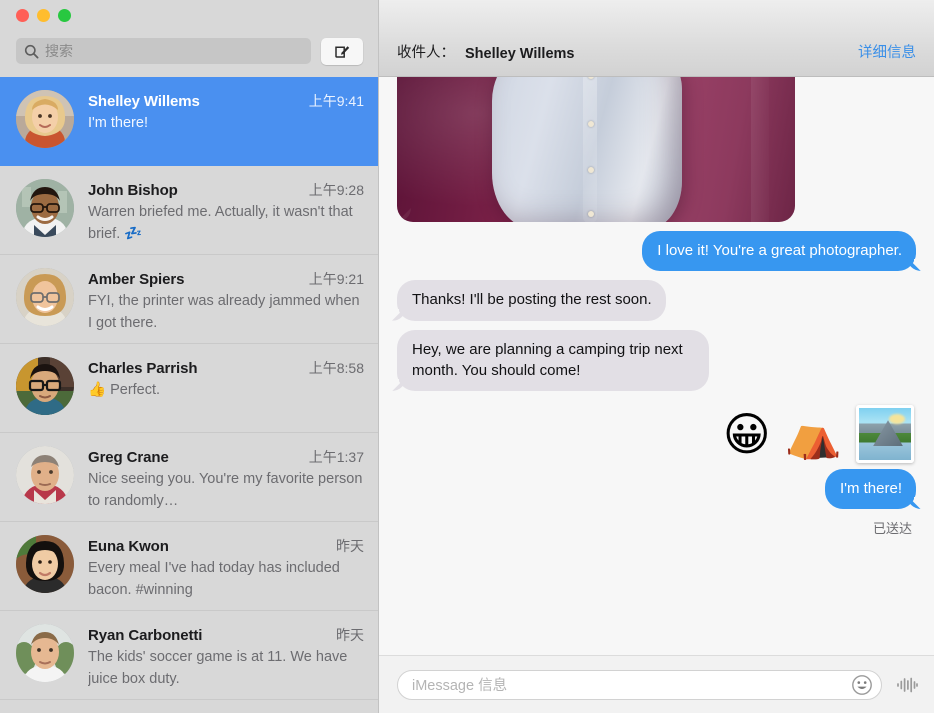 The width and height of the screenshot is (934, 713). What do you see at coordinates (226, 457) in the screenshot?
I see `conversation-top-row: Greg Crane 上午1:37` at bounding box center [226, 457].